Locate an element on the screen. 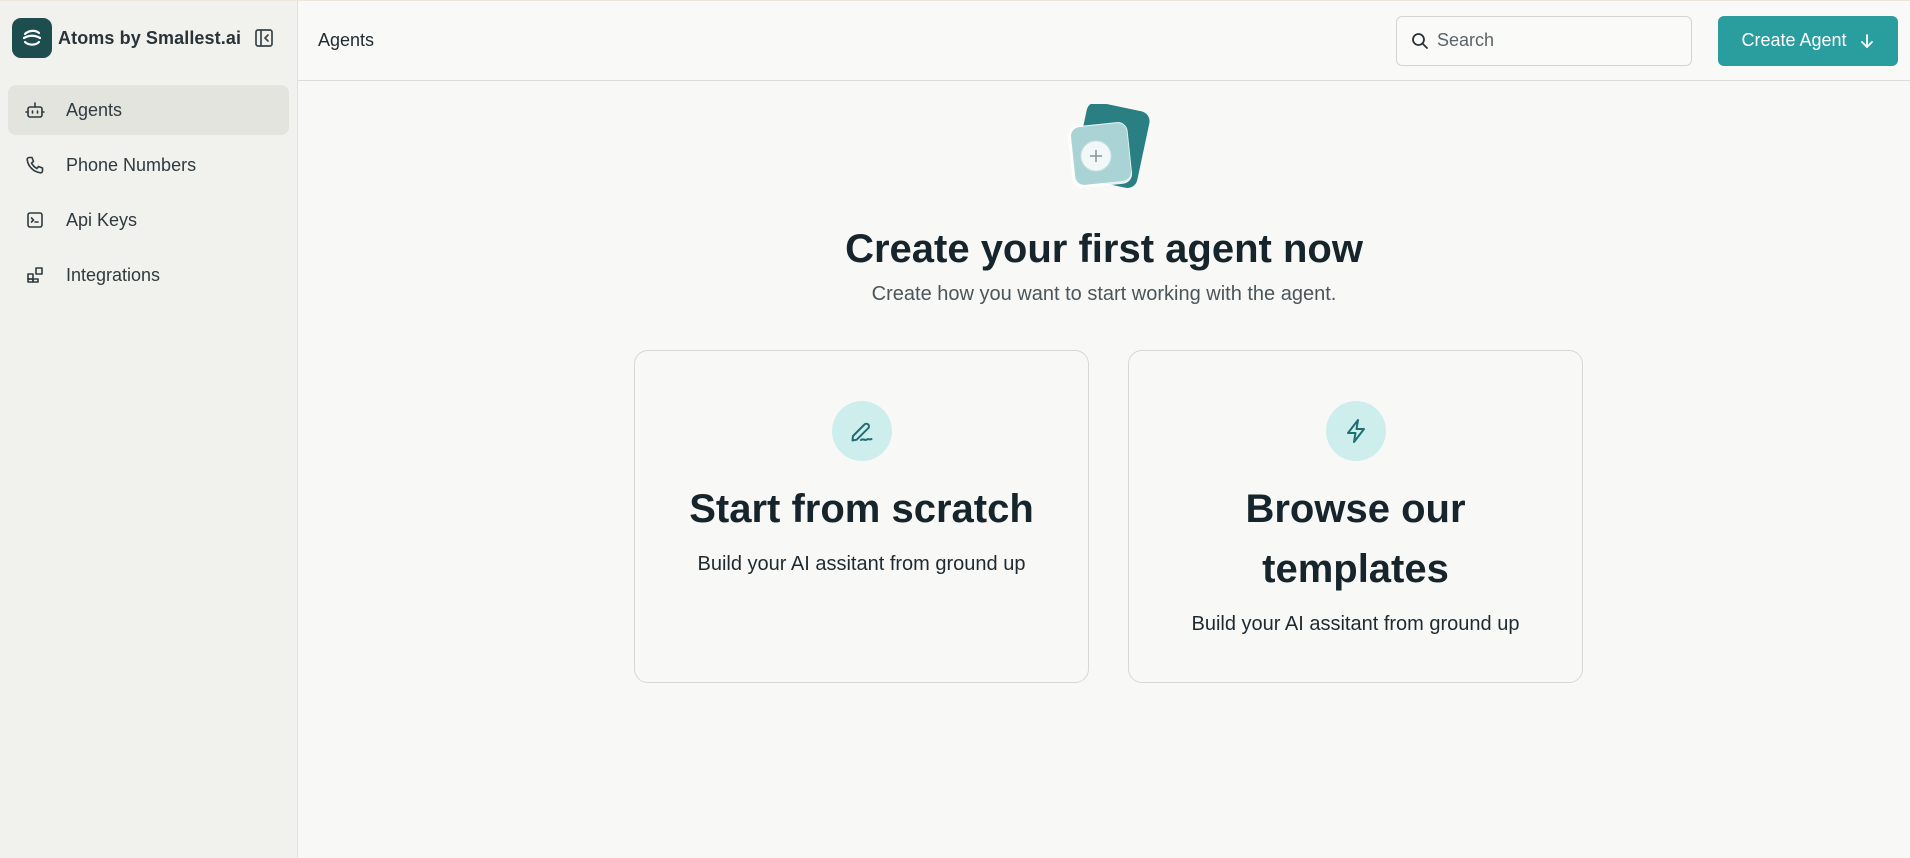  sidebar-item-phone-numbers: Phone Numbers is located at coordinates (148, 165).